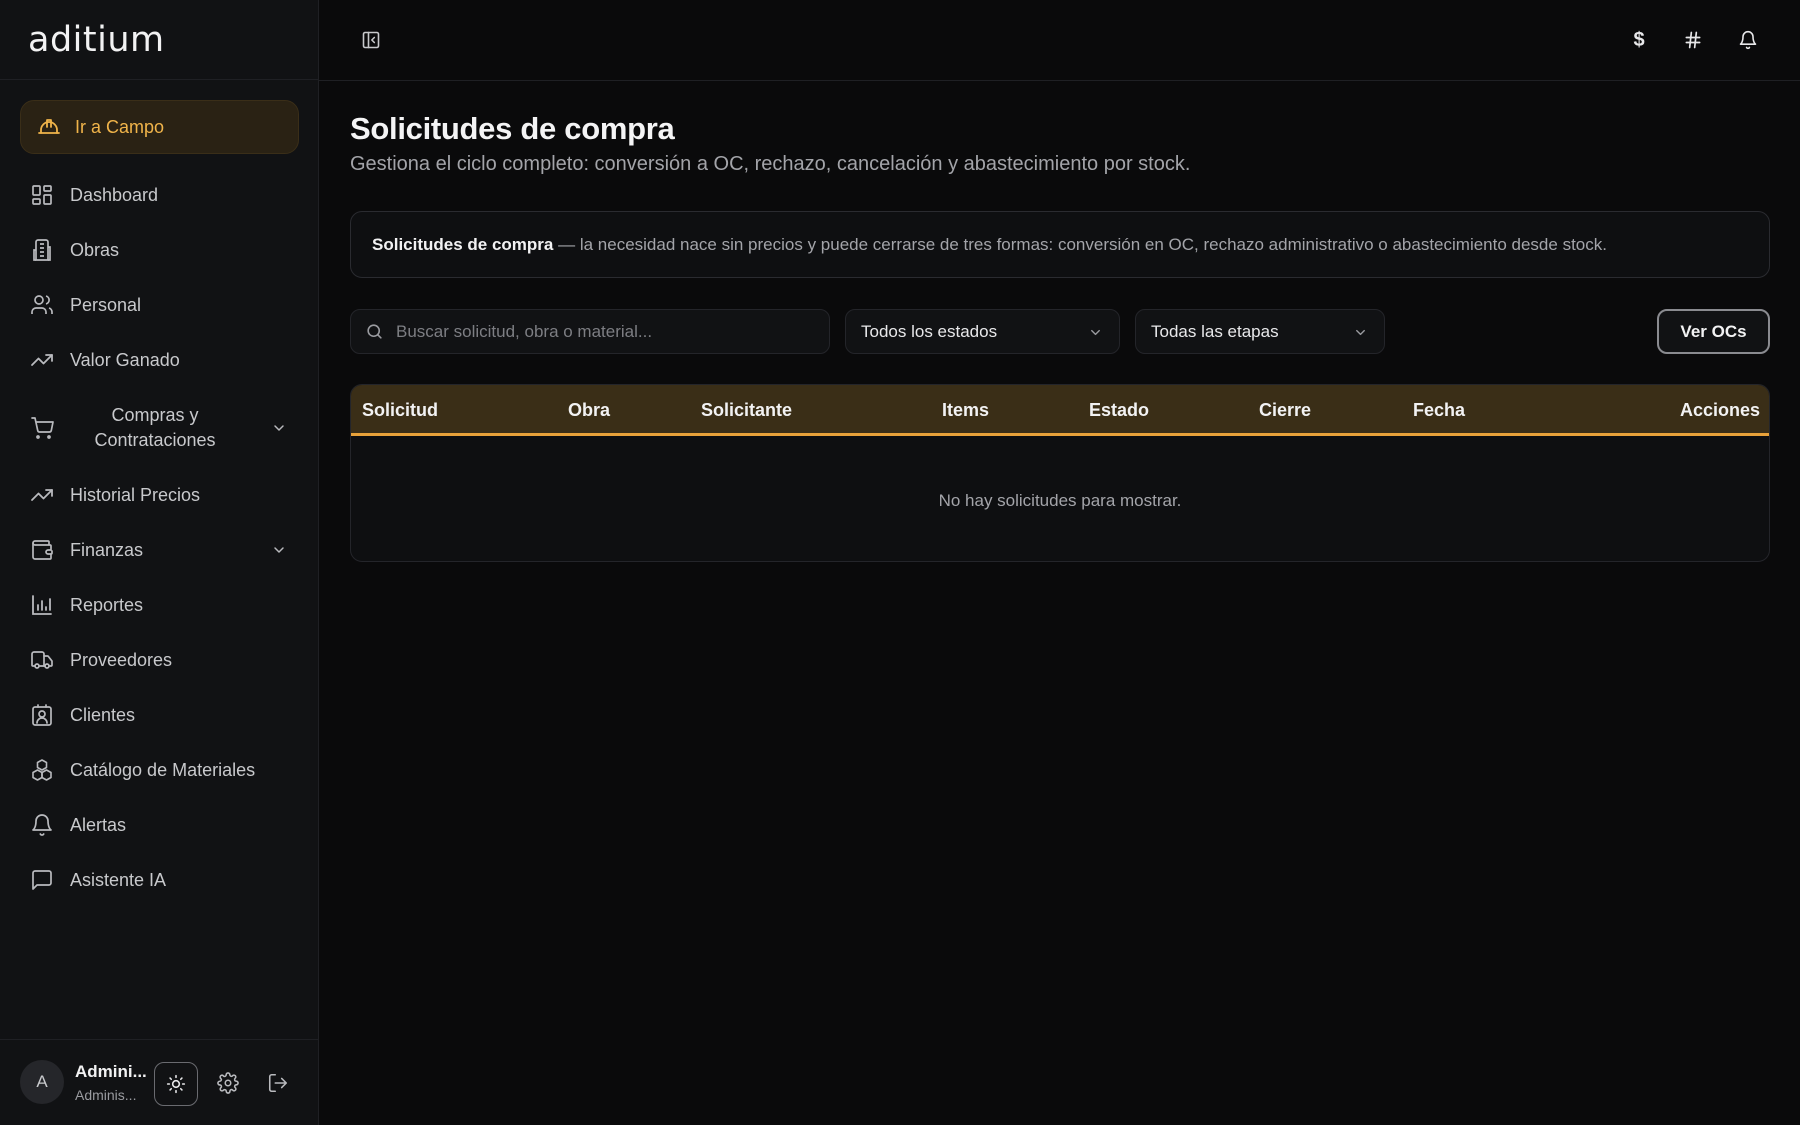 The height and width of the screenshot is (1125, 1800). Describe the element at coordinates (159, 305) in the screenshot. I see `sidebar-item-personal: Personal` at that location.